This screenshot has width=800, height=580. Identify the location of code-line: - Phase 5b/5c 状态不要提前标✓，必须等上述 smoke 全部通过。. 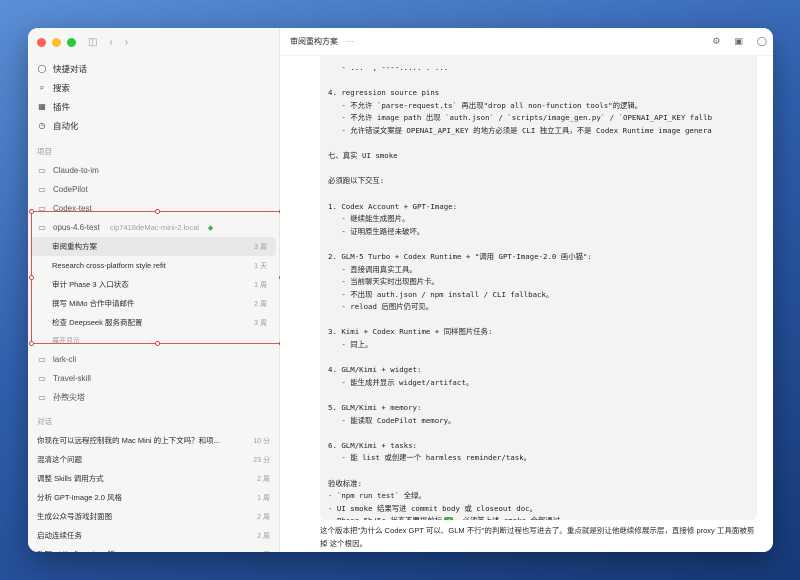
(542, 517).